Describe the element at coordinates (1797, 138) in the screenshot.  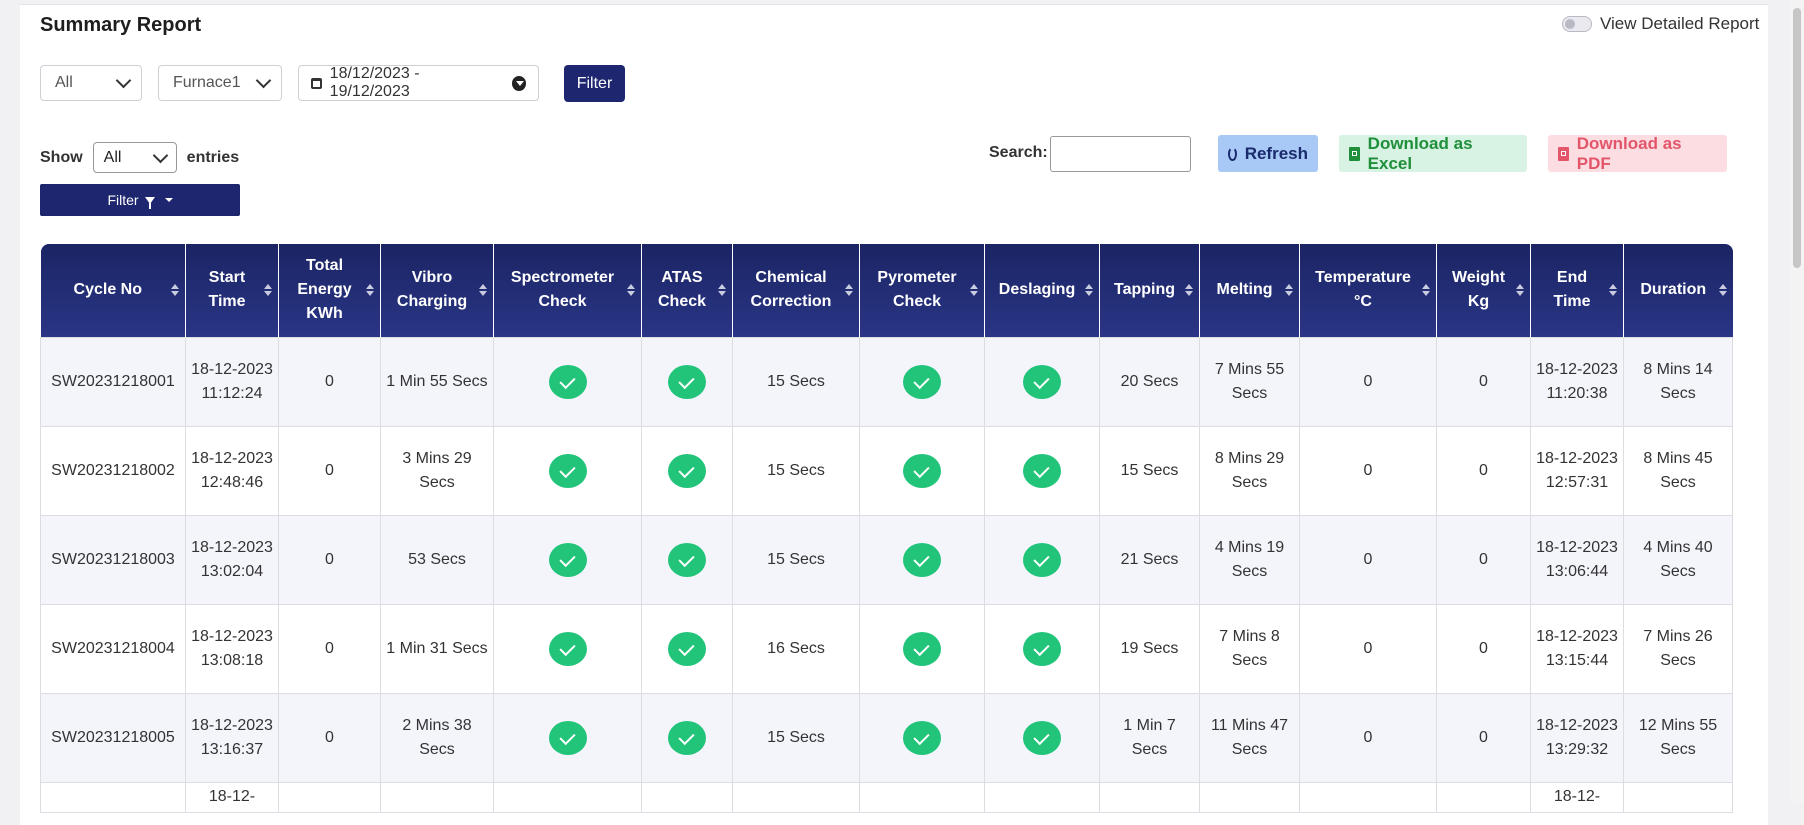
I see `scrollbar-thumb` at that location.